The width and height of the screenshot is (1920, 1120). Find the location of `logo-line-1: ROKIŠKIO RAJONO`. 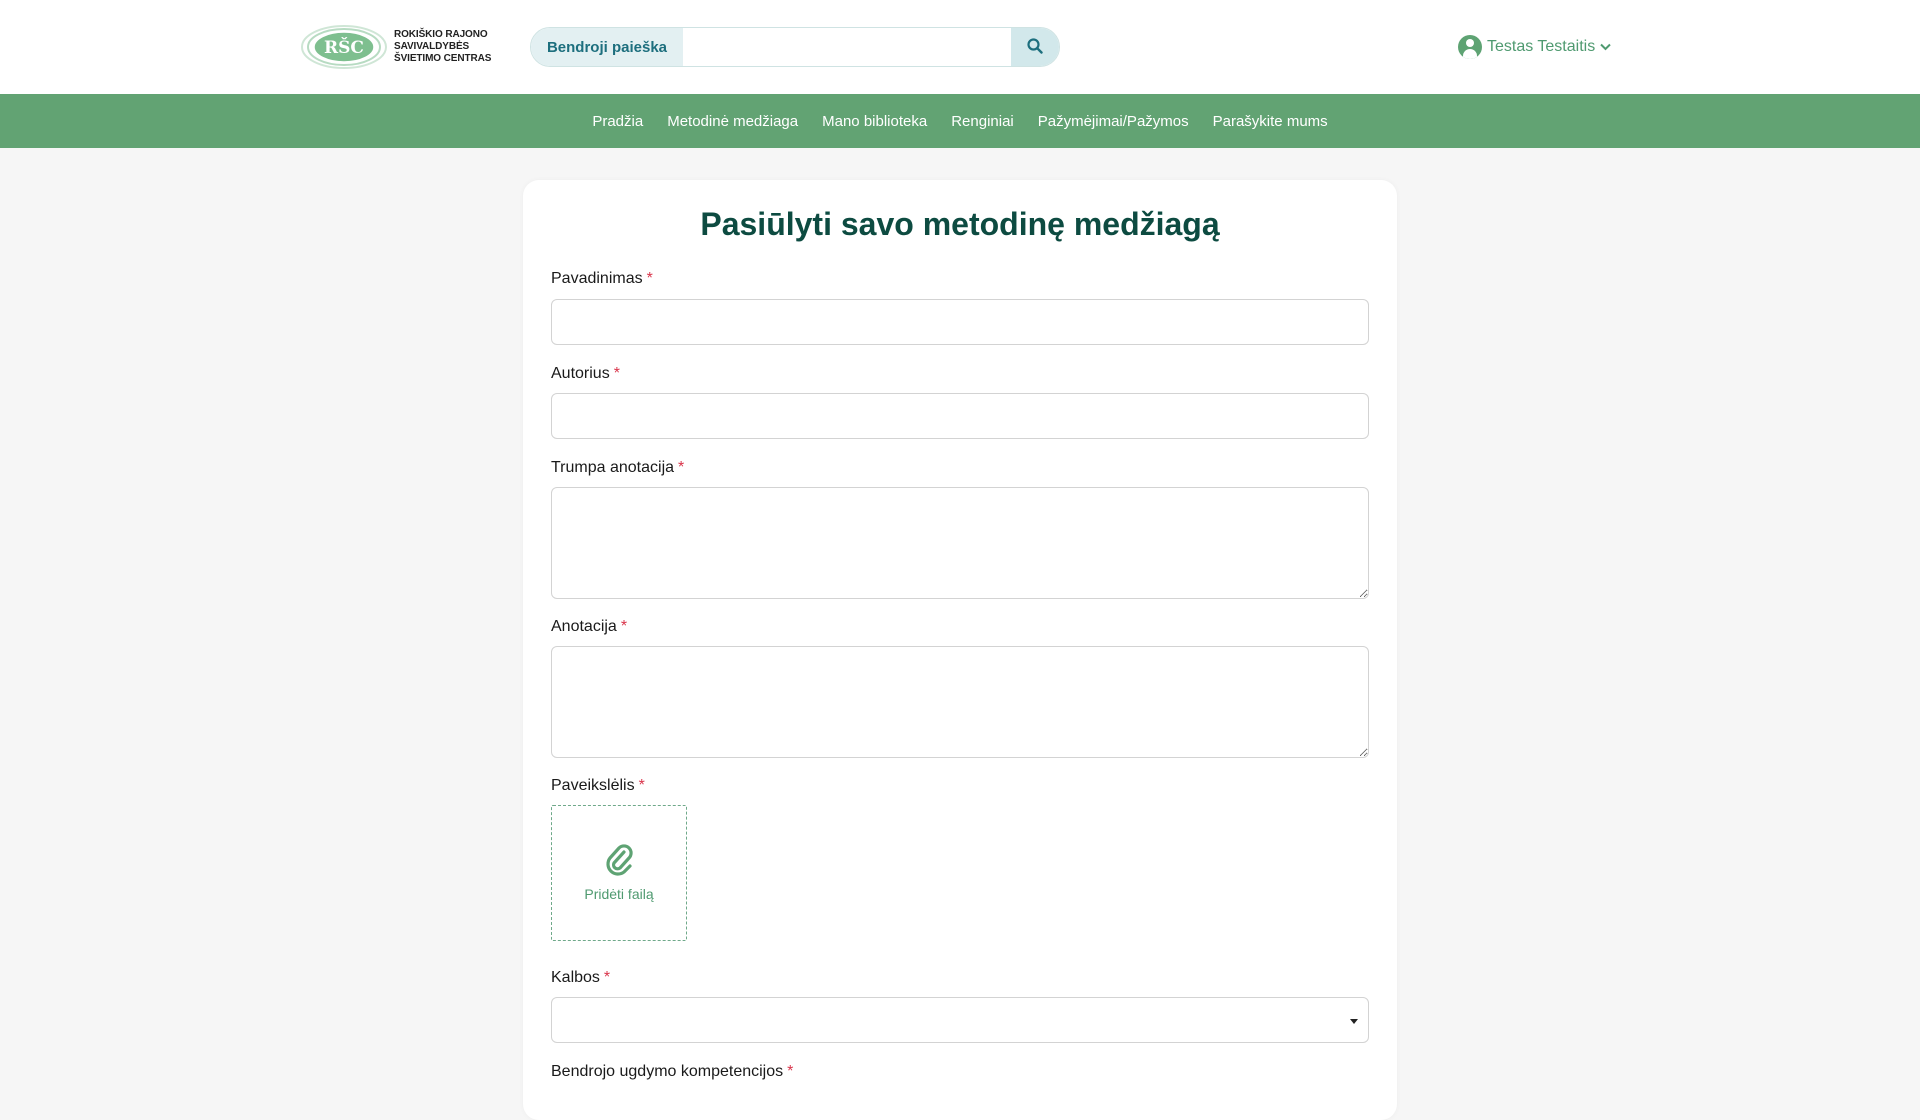

logo-line-1: ROKIŠKIO RAJONO is located at coordinates (441, 34).